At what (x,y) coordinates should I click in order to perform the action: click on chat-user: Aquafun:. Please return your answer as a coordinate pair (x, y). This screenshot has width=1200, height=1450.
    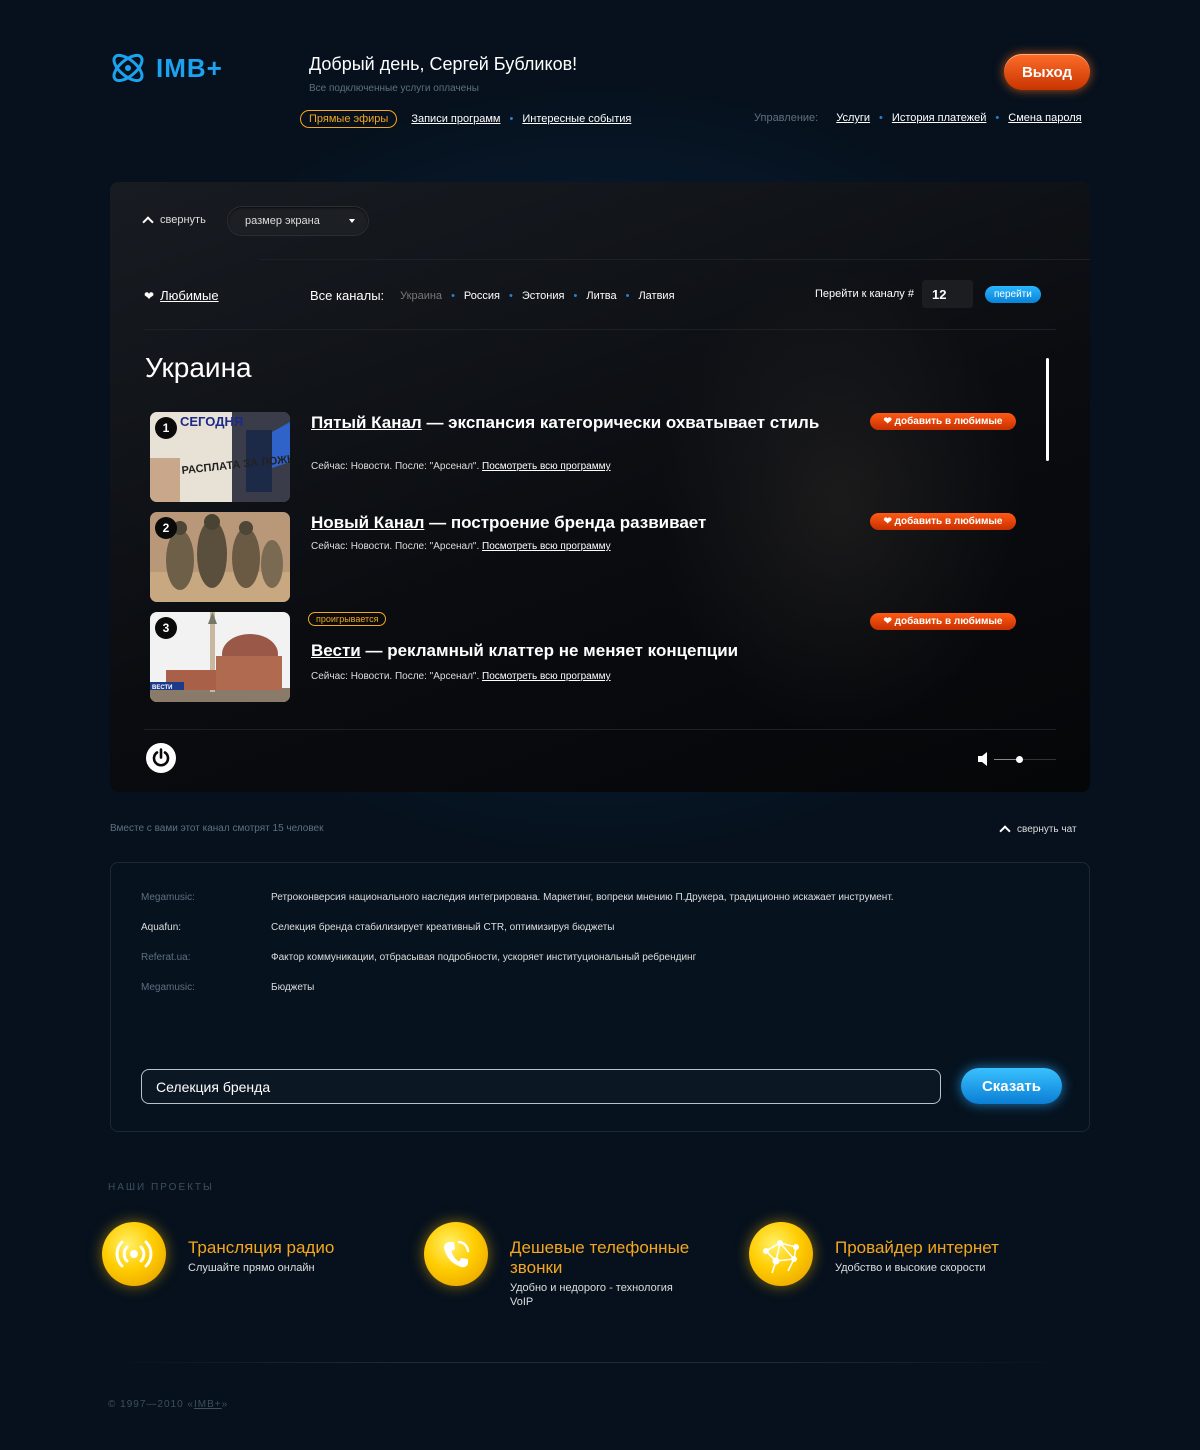
    Looking at the image, I should click on (206, 927).